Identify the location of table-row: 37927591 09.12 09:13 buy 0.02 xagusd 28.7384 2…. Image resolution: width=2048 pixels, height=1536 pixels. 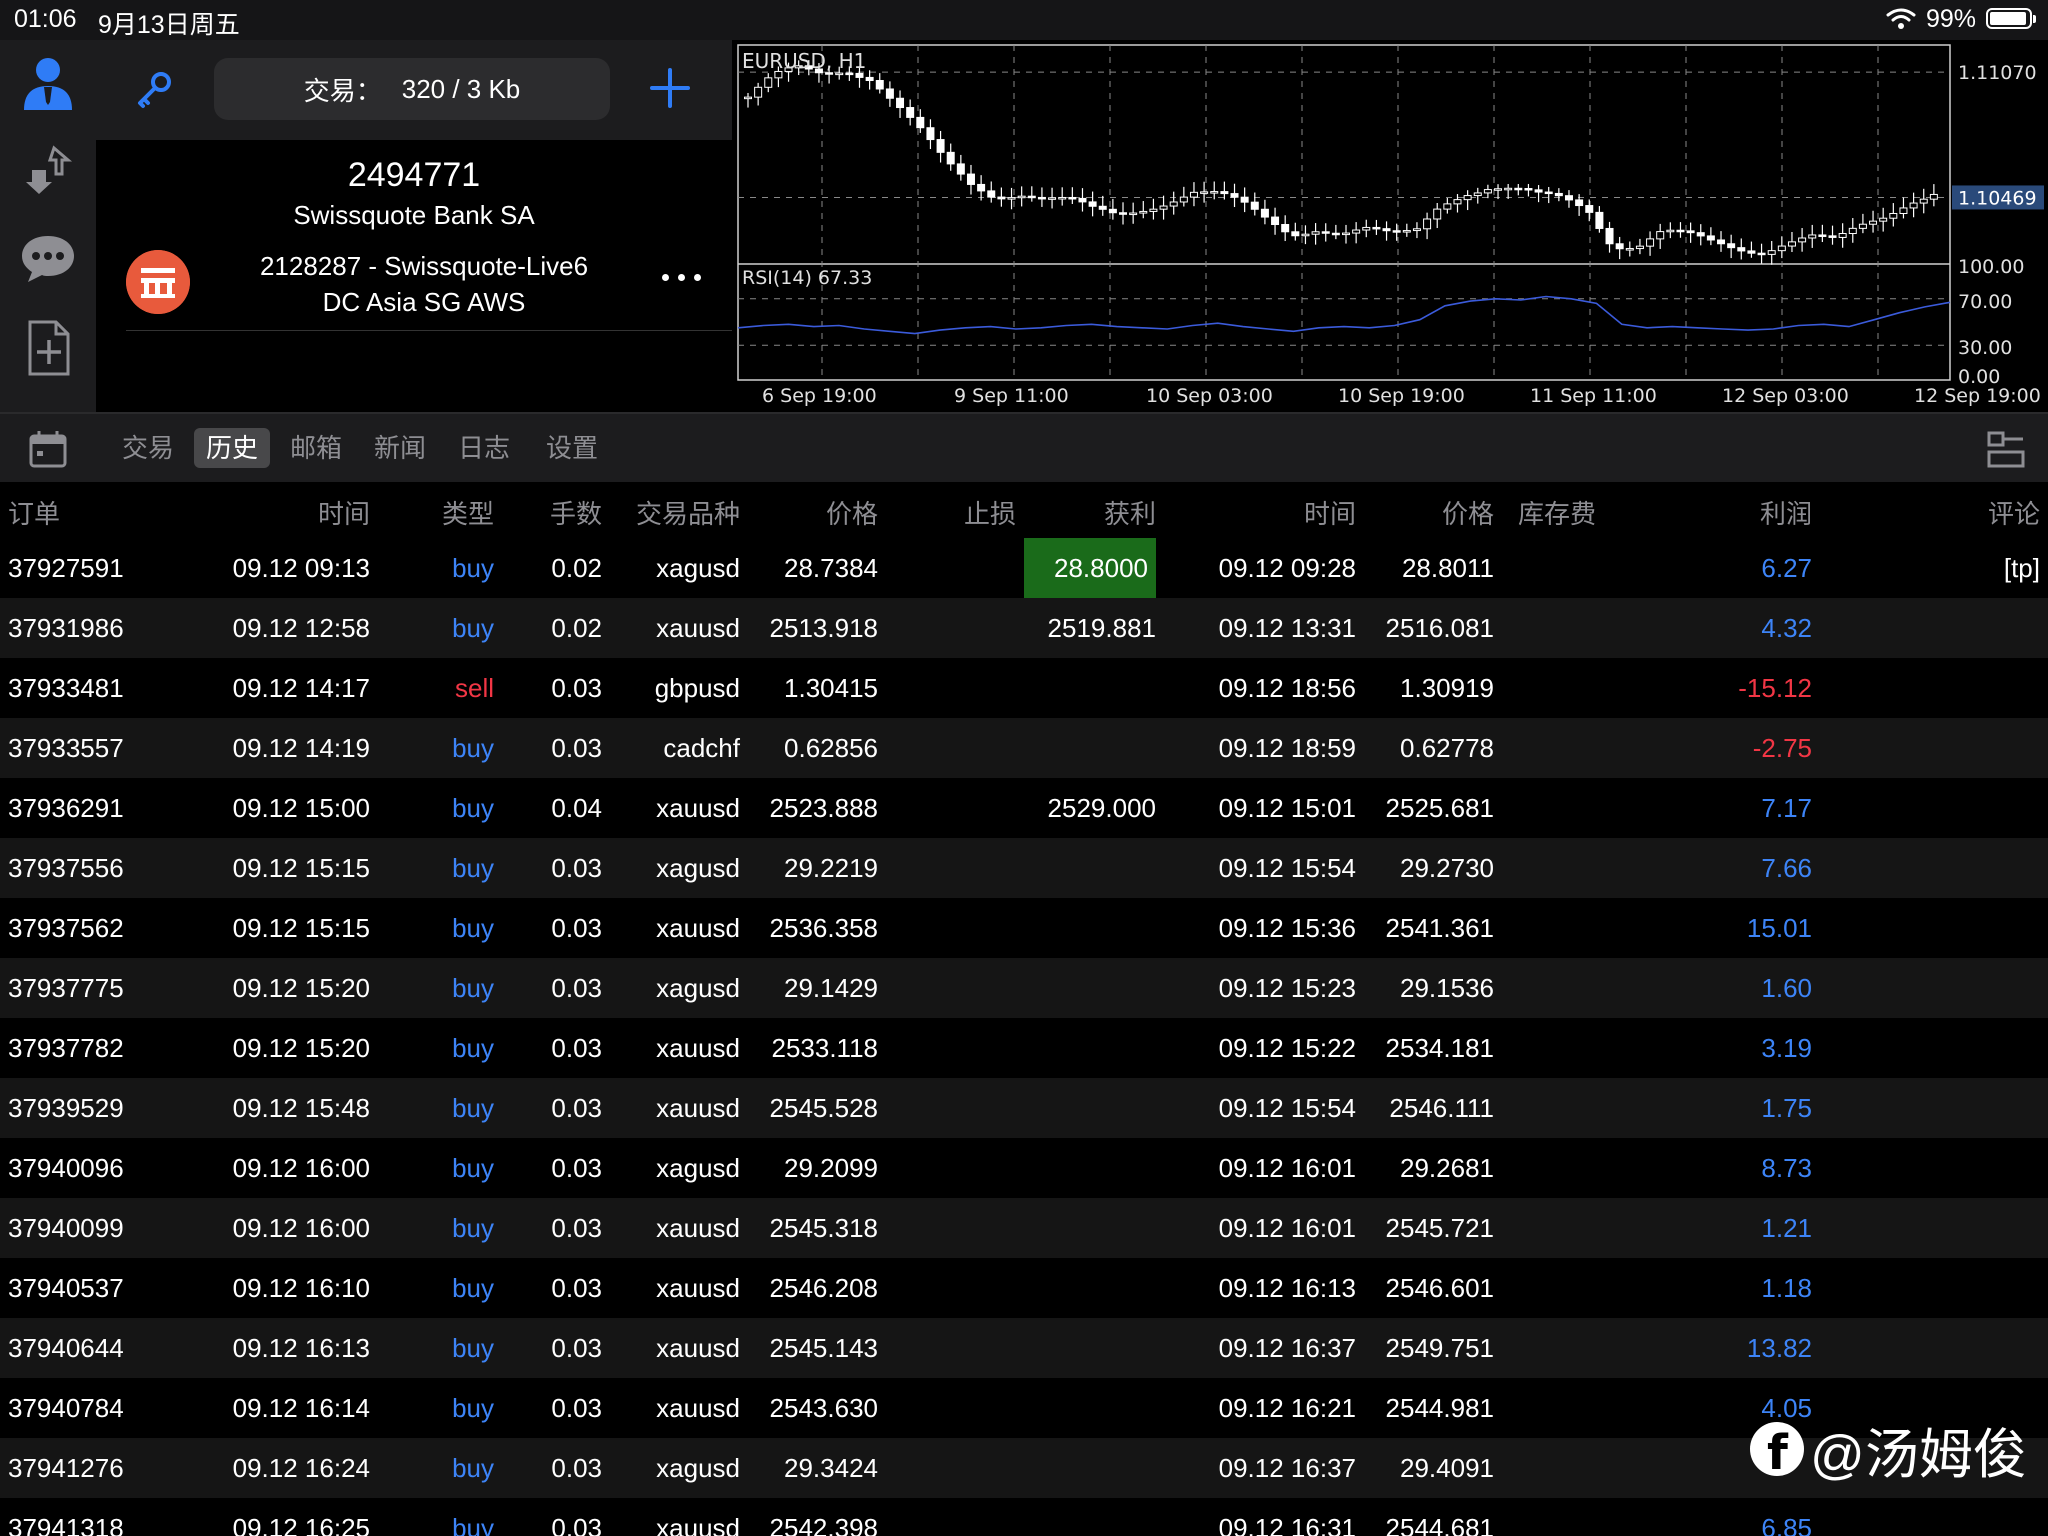
(1024, 568).